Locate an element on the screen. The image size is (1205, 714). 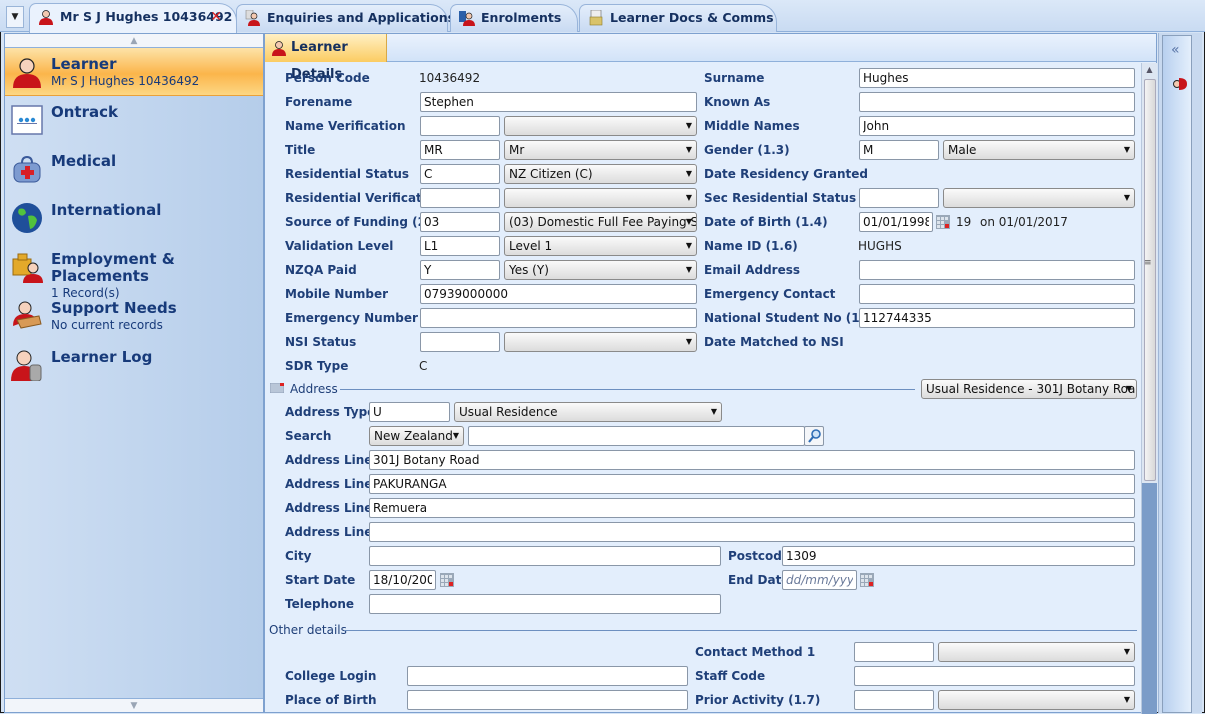
address-line-2-input is located at coordinates (752, 484).